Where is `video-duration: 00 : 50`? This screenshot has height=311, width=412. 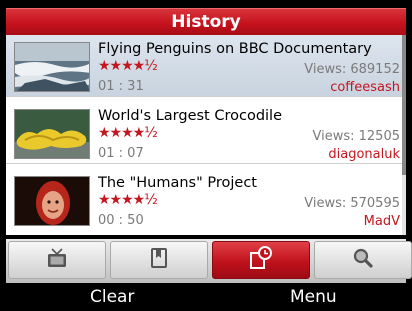 video-duration: 00 : 50 is located at coordinates (121, 220).